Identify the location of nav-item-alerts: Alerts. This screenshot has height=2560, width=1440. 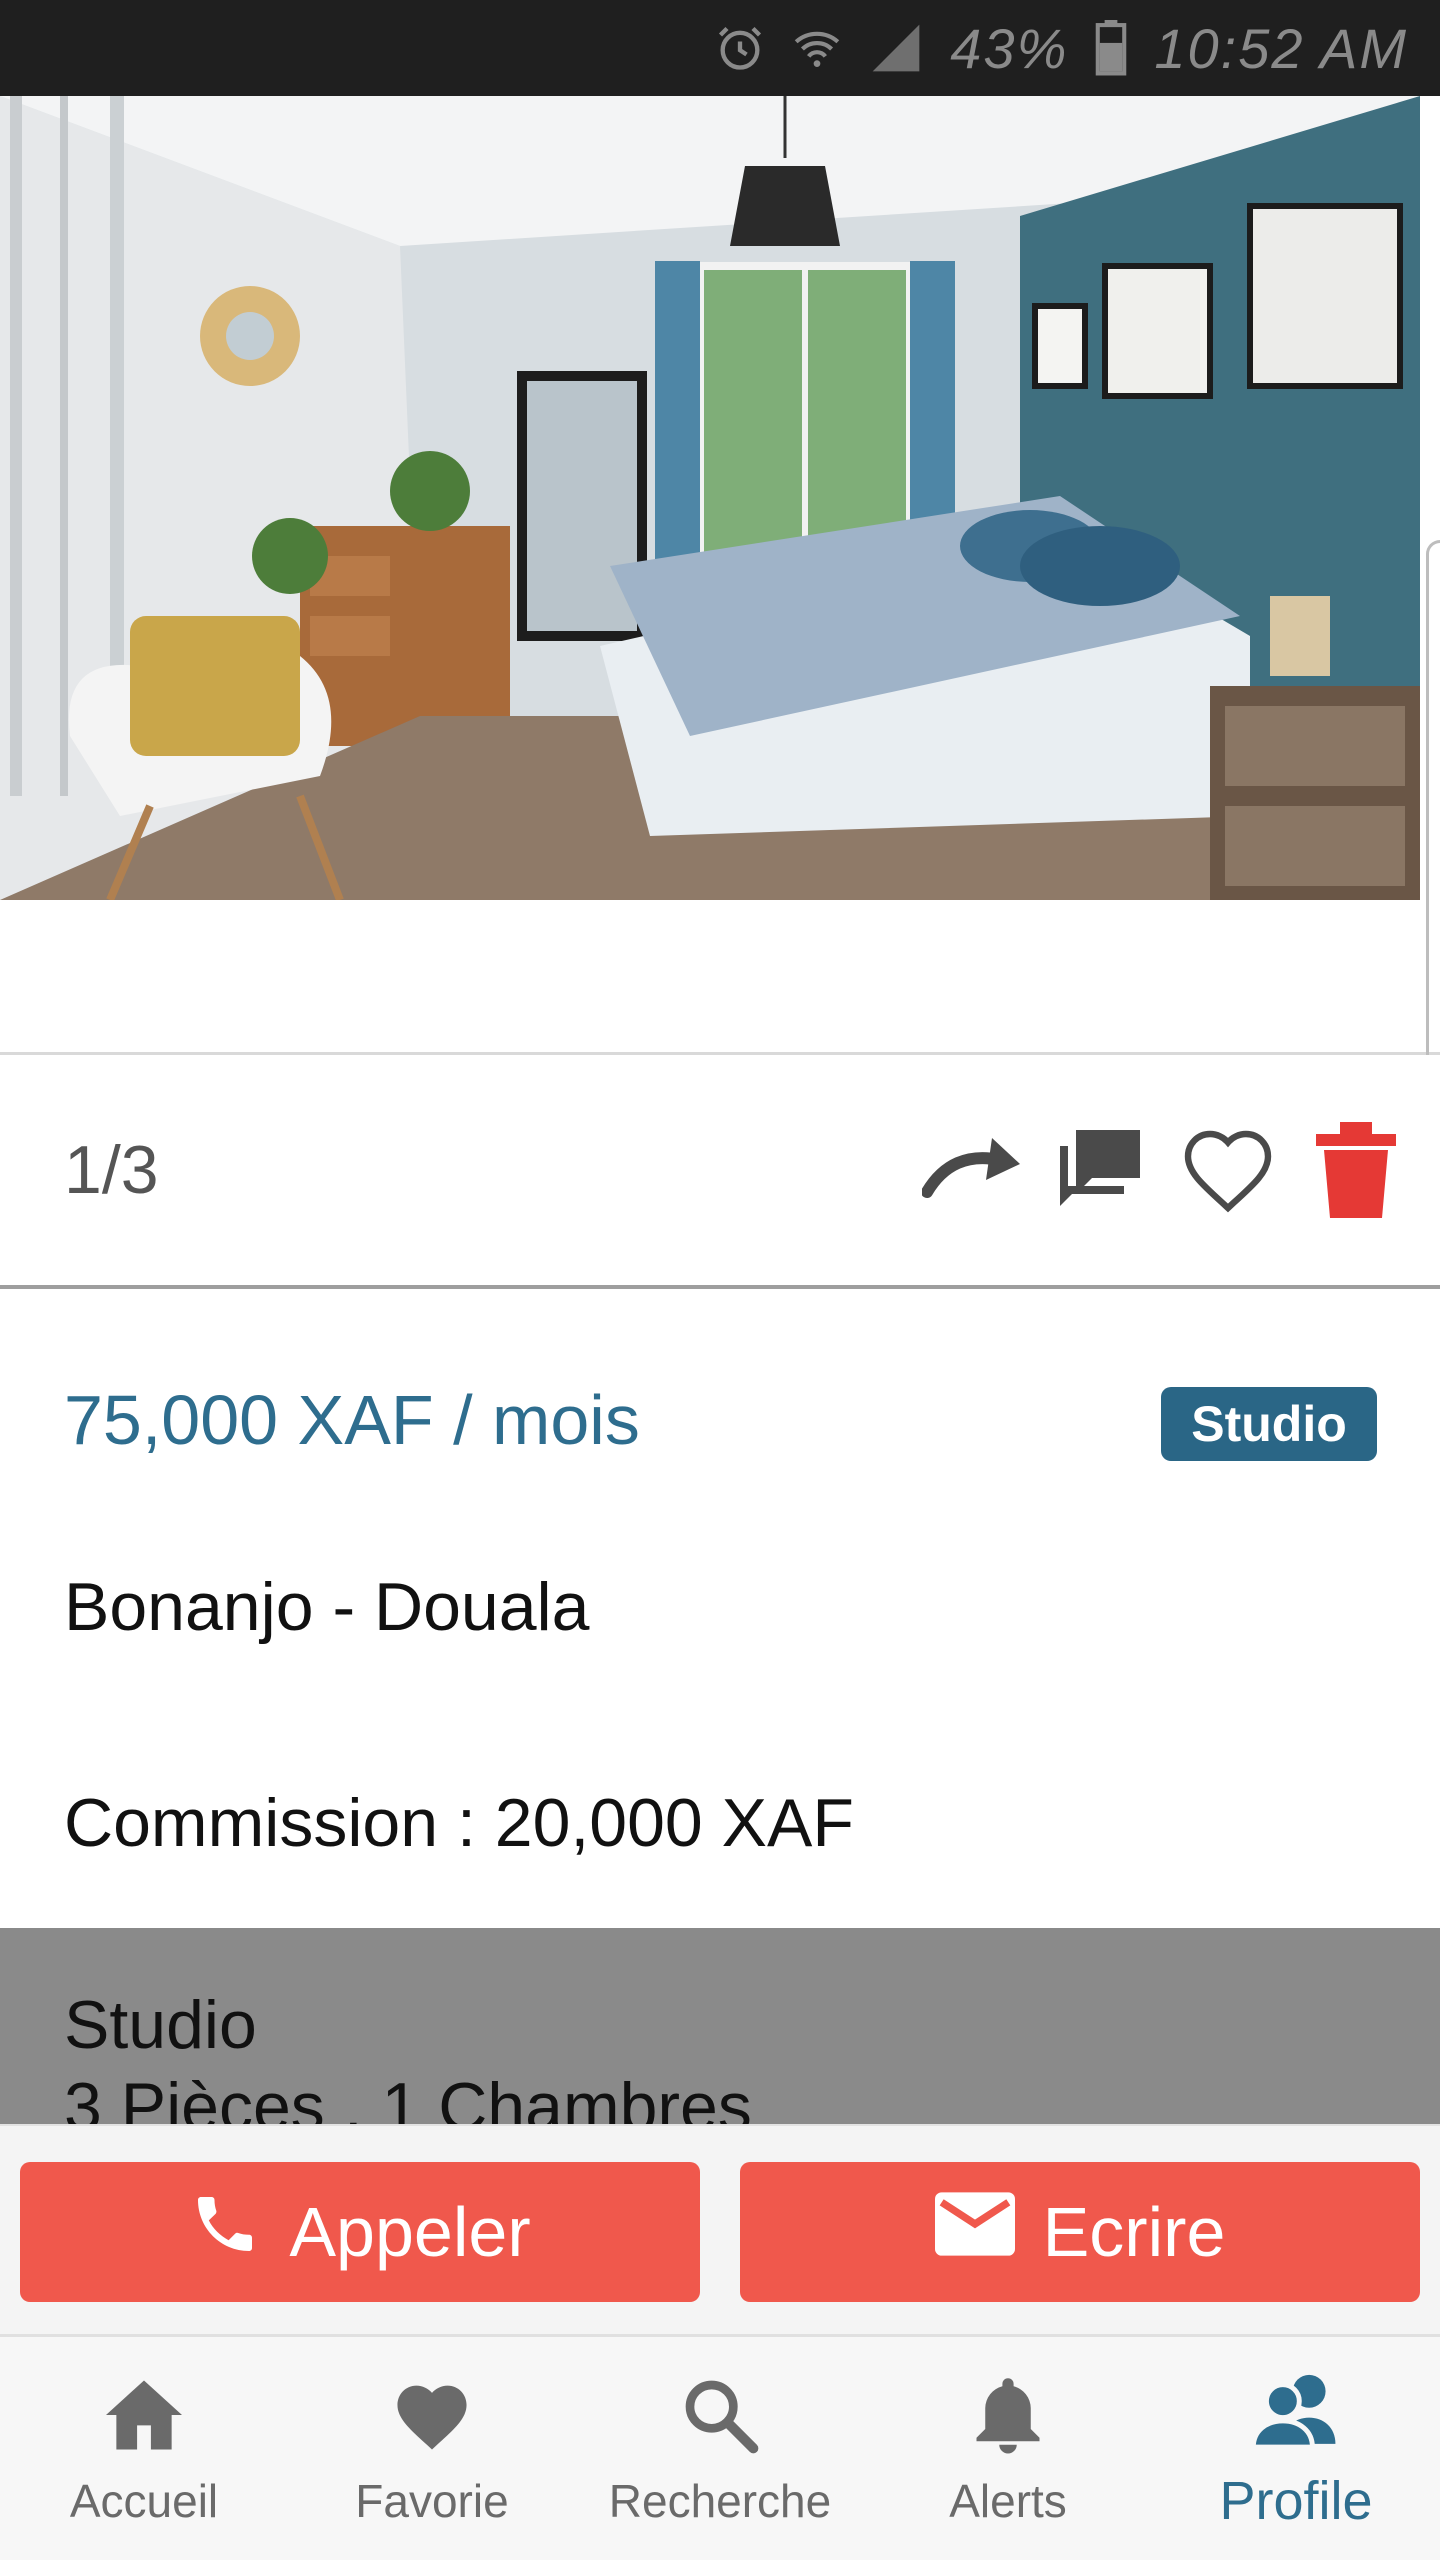
(1008, 2448).